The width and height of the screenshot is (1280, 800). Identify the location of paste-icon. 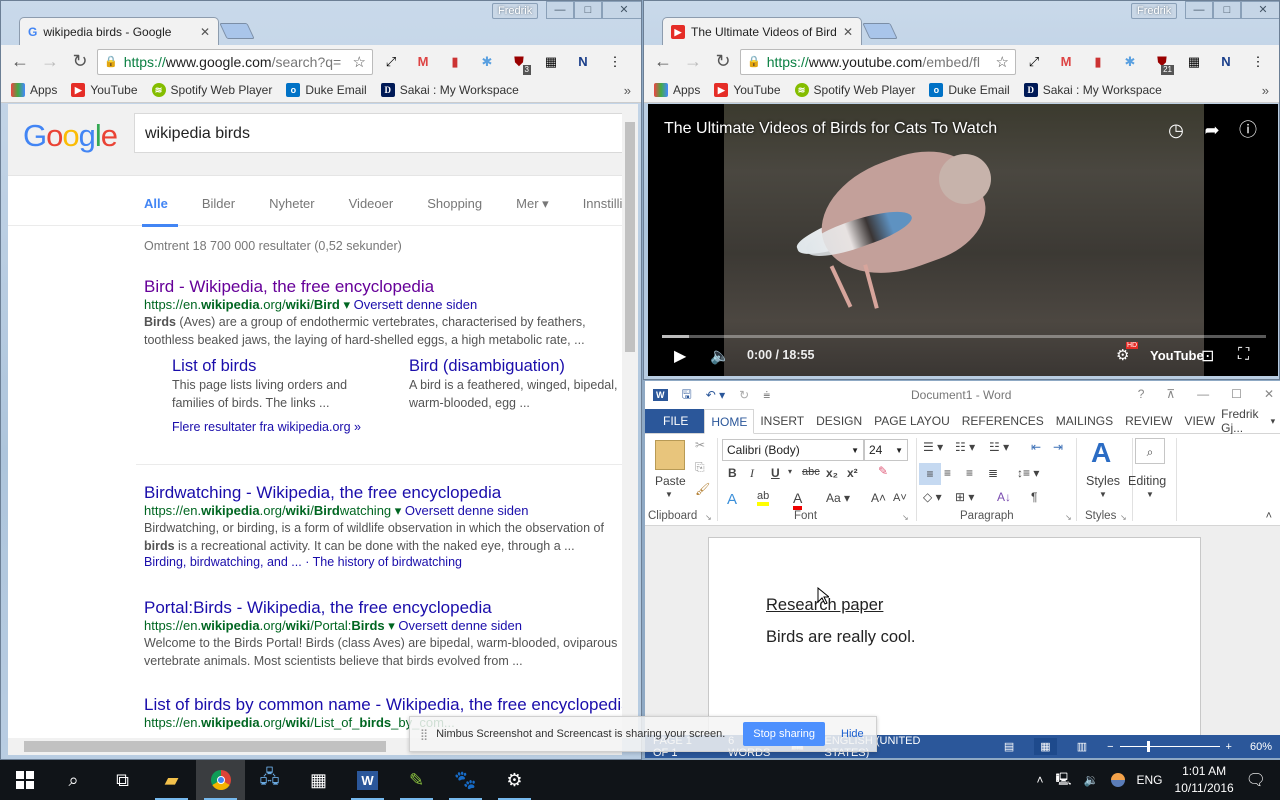
(670, 455).